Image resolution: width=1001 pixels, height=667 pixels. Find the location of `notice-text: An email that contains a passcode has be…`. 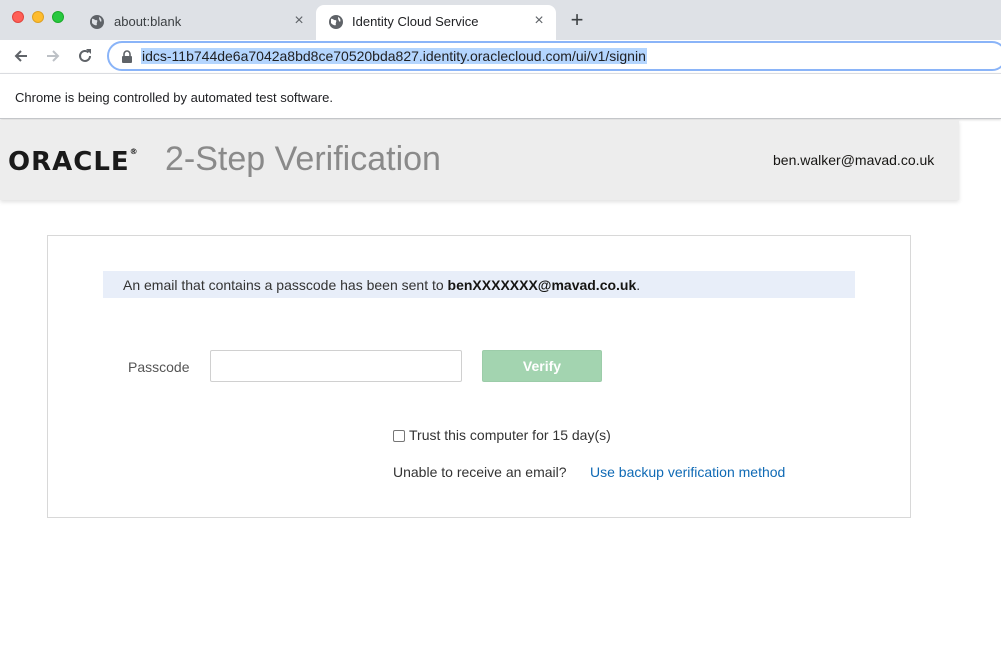

notice-text: An email that contains a passcode has be… is located at coordinates (382, 285).